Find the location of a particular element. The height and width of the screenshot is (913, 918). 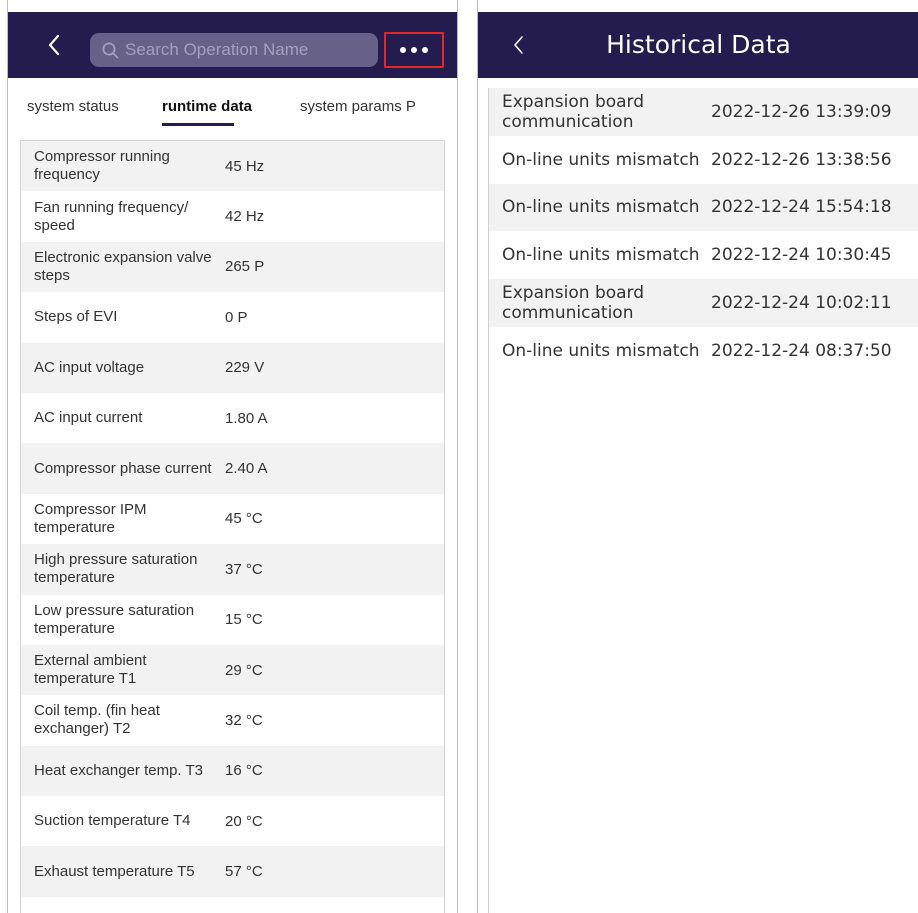

app-header is located at coordinates (232, 45).